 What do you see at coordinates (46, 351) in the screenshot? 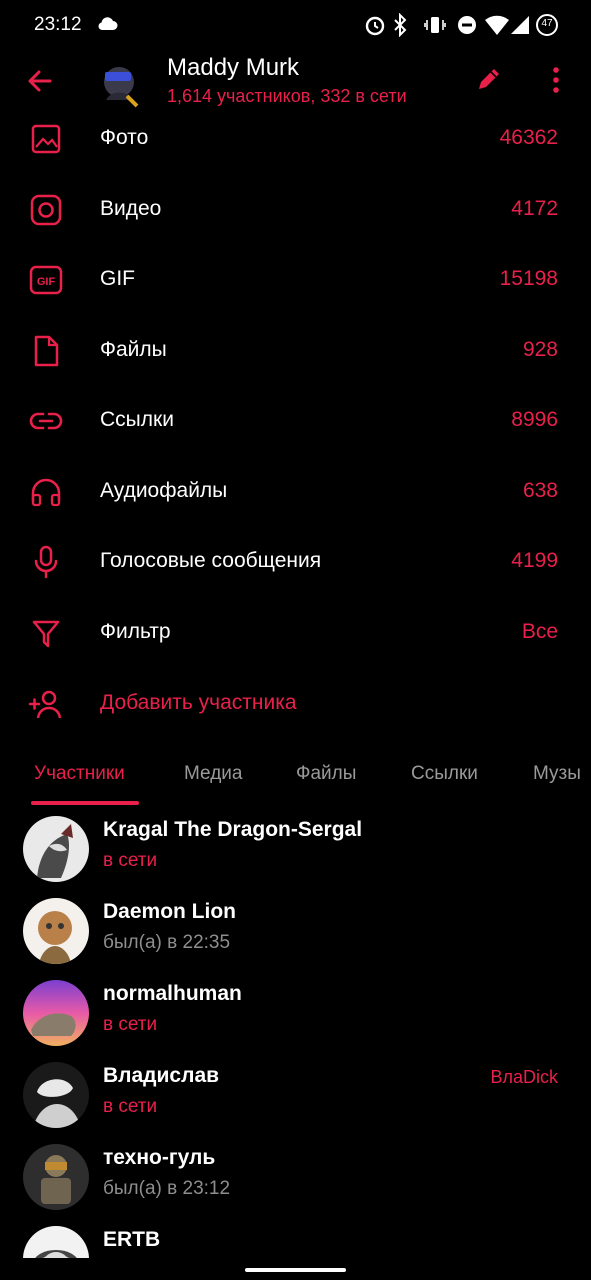
I see `file-icon` at bounding box center [46, 351].